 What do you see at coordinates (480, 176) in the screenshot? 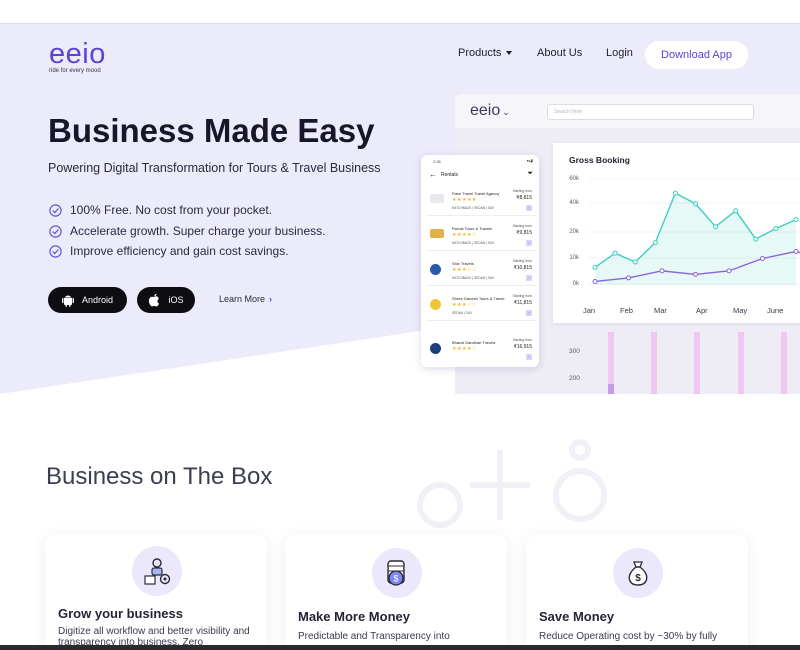
I see `phone-header: ← Rentals ⏷` at bounding box center [480, 176].